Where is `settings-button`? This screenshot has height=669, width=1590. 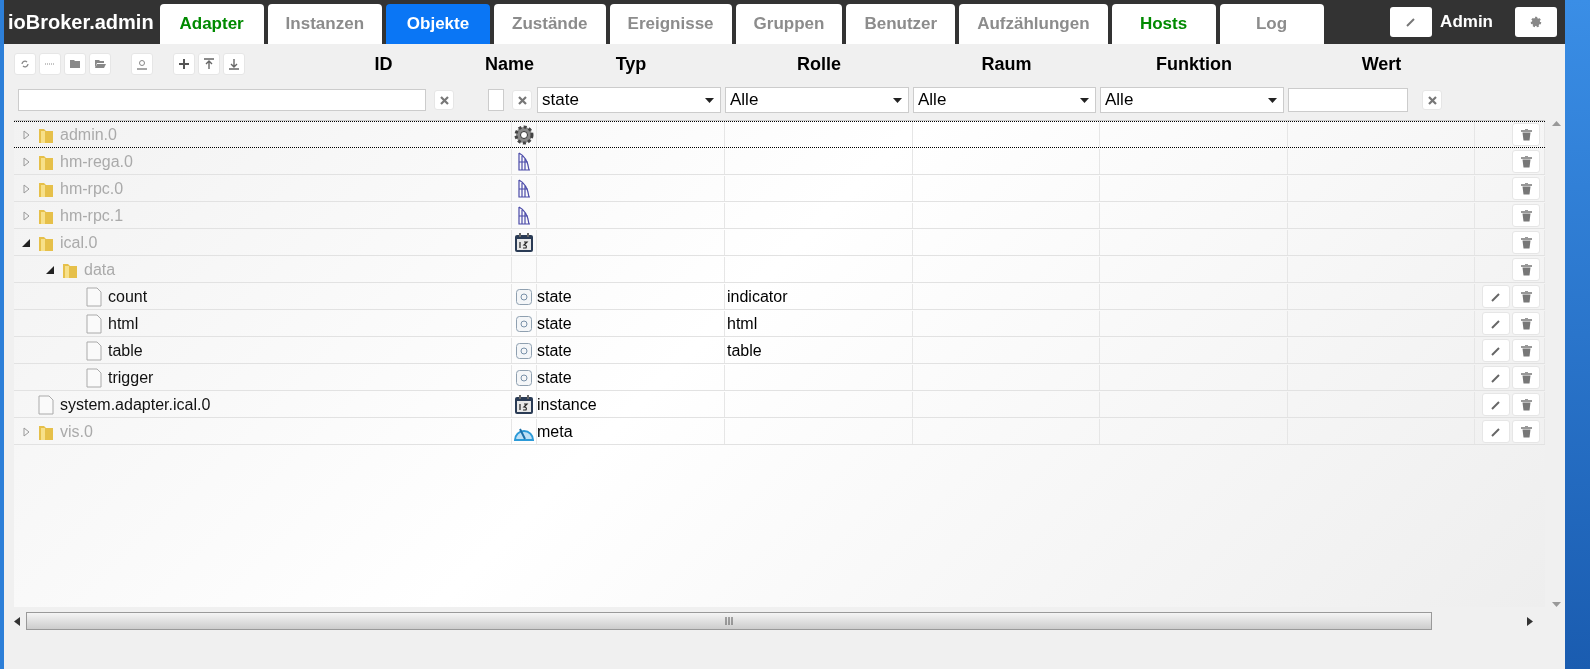 settings-button is located at coordinates (1536, 22).